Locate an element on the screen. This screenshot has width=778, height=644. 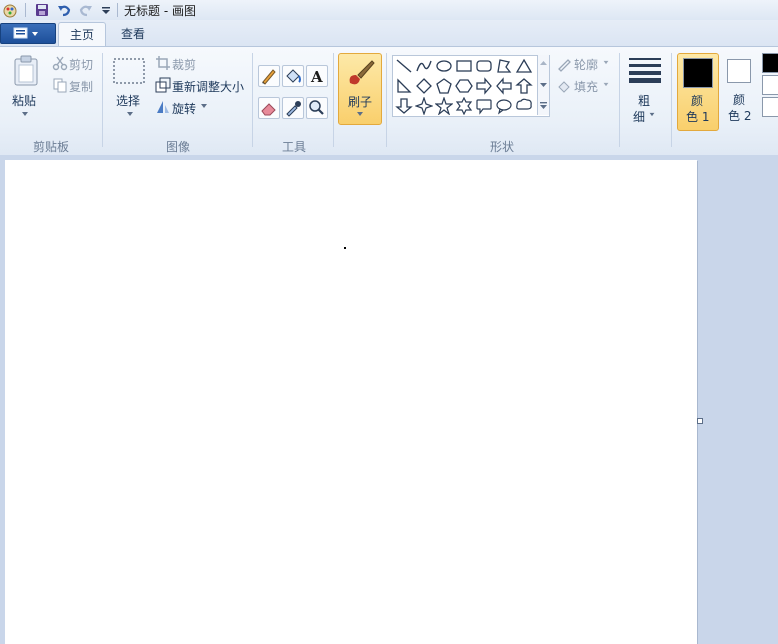
rotate-button: 旋转 is located at coordinates (184, 108).